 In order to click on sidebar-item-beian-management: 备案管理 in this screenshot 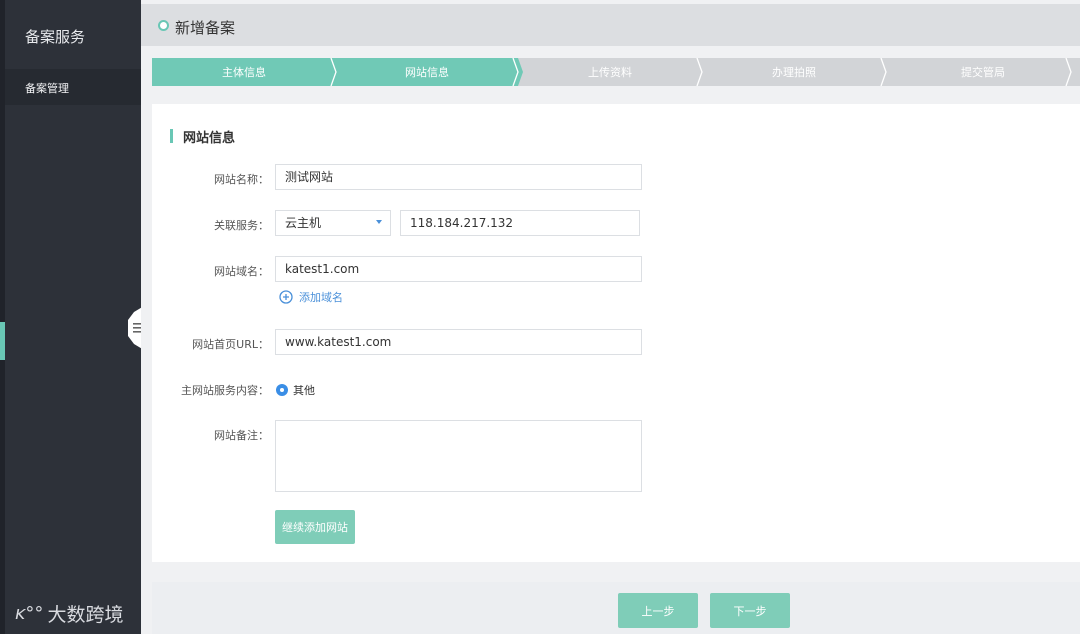, I will do `click(73, 87)`.